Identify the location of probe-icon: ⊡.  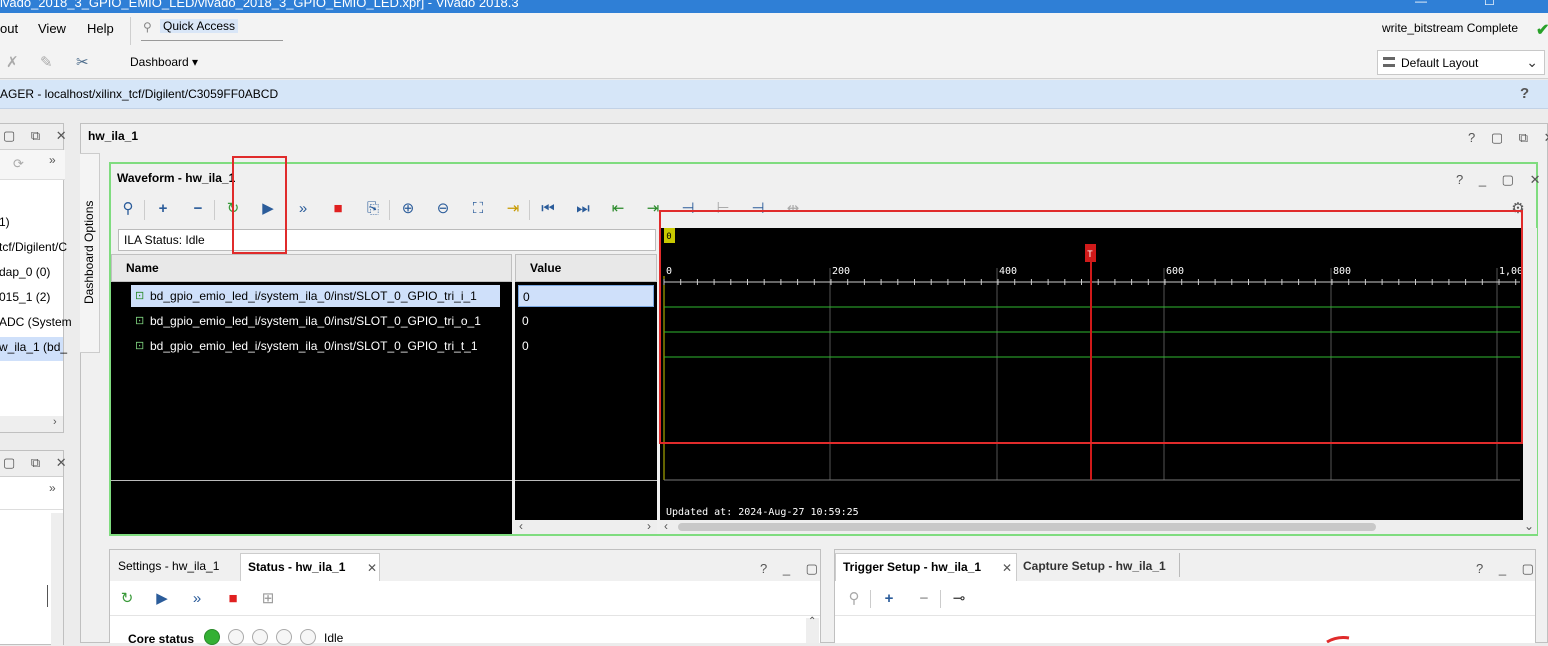
(140, 346).